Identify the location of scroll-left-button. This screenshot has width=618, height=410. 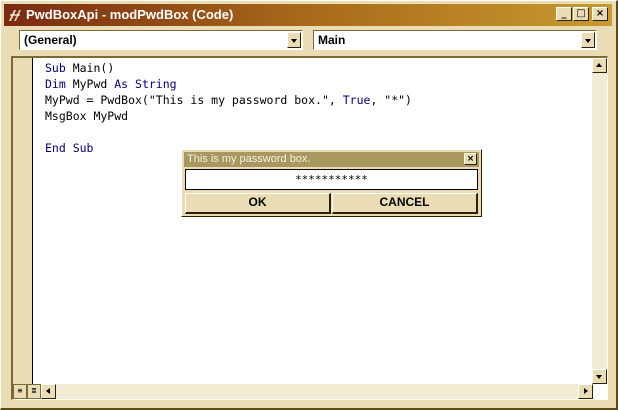
(48, 391).